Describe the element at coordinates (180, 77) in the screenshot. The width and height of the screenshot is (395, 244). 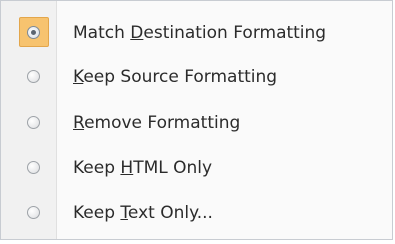
I see `label-suffix: eep Source Formatting` at that location.